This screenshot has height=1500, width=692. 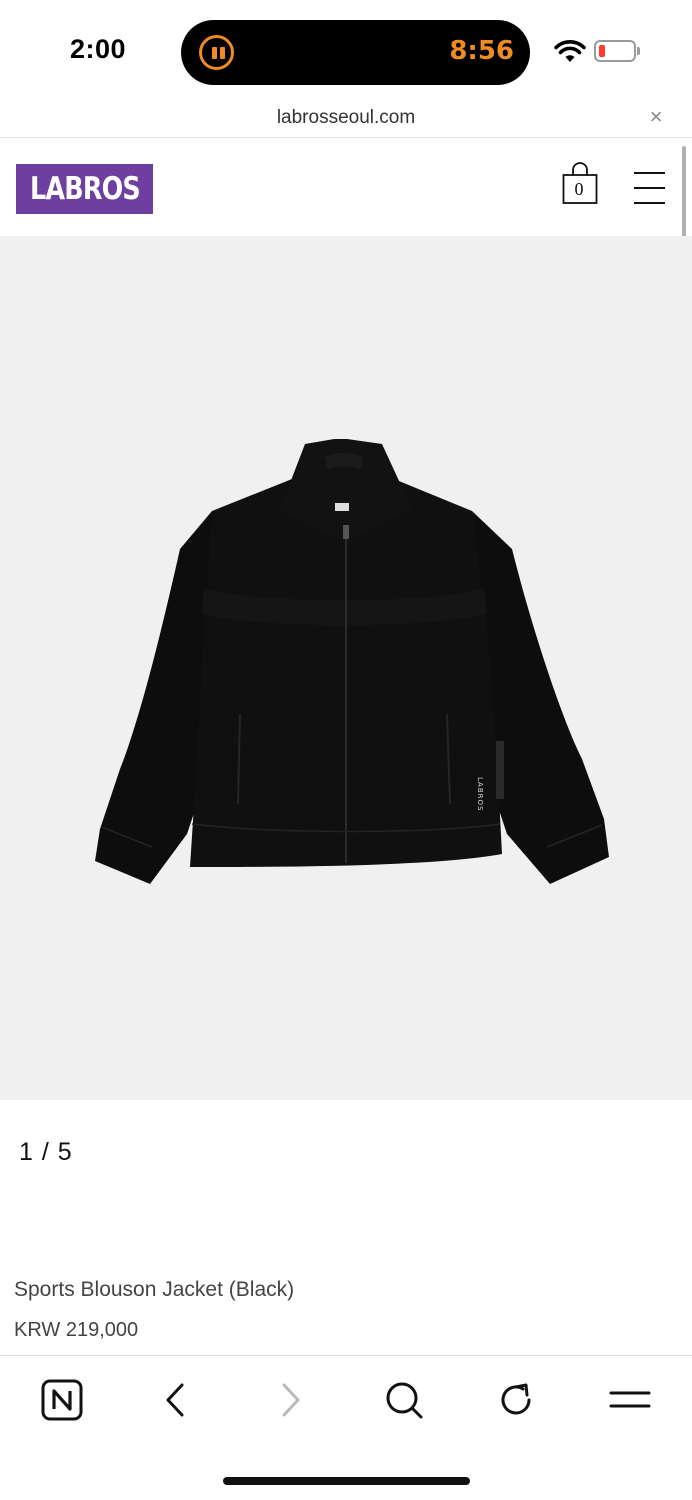 I want to click on slide-current: 1, so click(x=26, y=1152).